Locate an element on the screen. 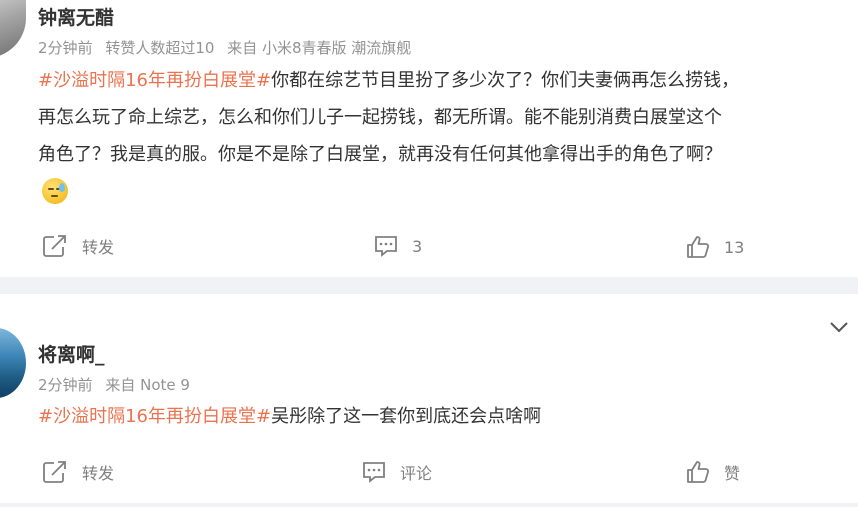 This screenshot has width=858, height=507. comment-button: 3 is located at coordinates (398, 246).